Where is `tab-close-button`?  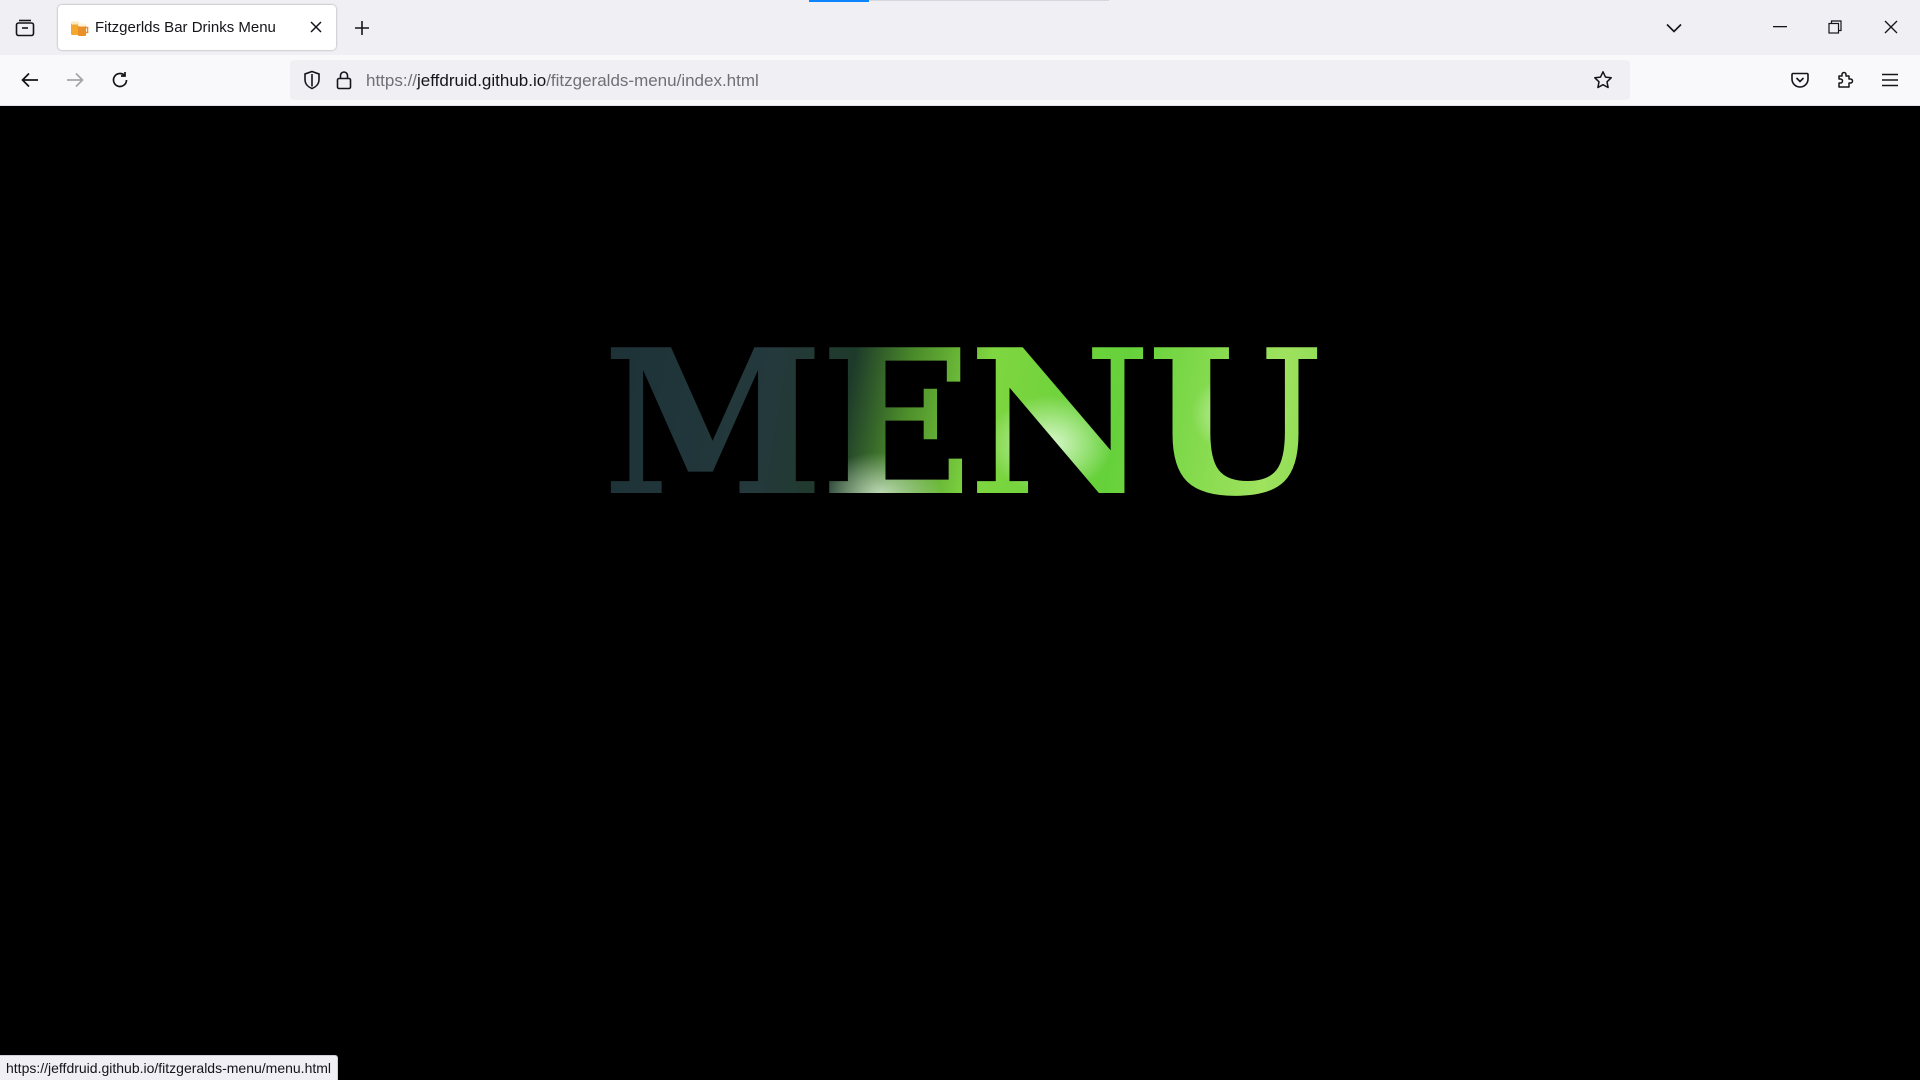
tab-close-button is located at coordinates (316, 27).